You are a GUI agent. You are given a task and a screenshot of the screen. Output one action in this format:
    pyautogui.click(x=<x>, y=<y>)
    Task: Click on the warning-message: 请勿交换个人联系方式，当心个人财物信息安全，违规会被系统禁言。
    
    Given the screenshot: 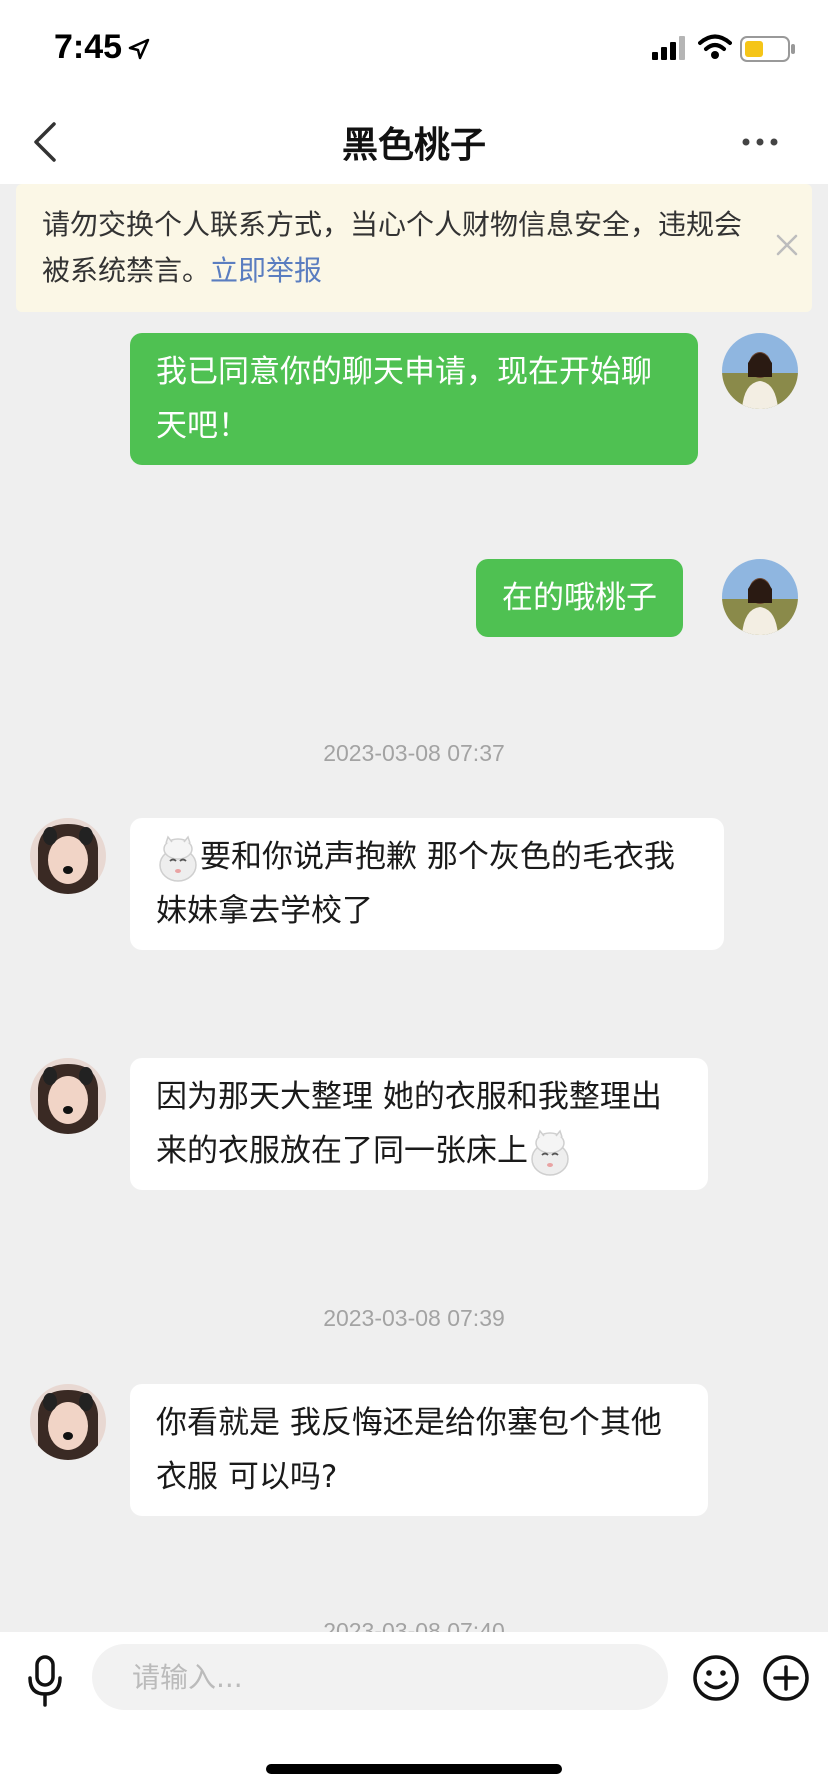 What is the action you would take?
    pyautogui.click(x=392, y=247)
    